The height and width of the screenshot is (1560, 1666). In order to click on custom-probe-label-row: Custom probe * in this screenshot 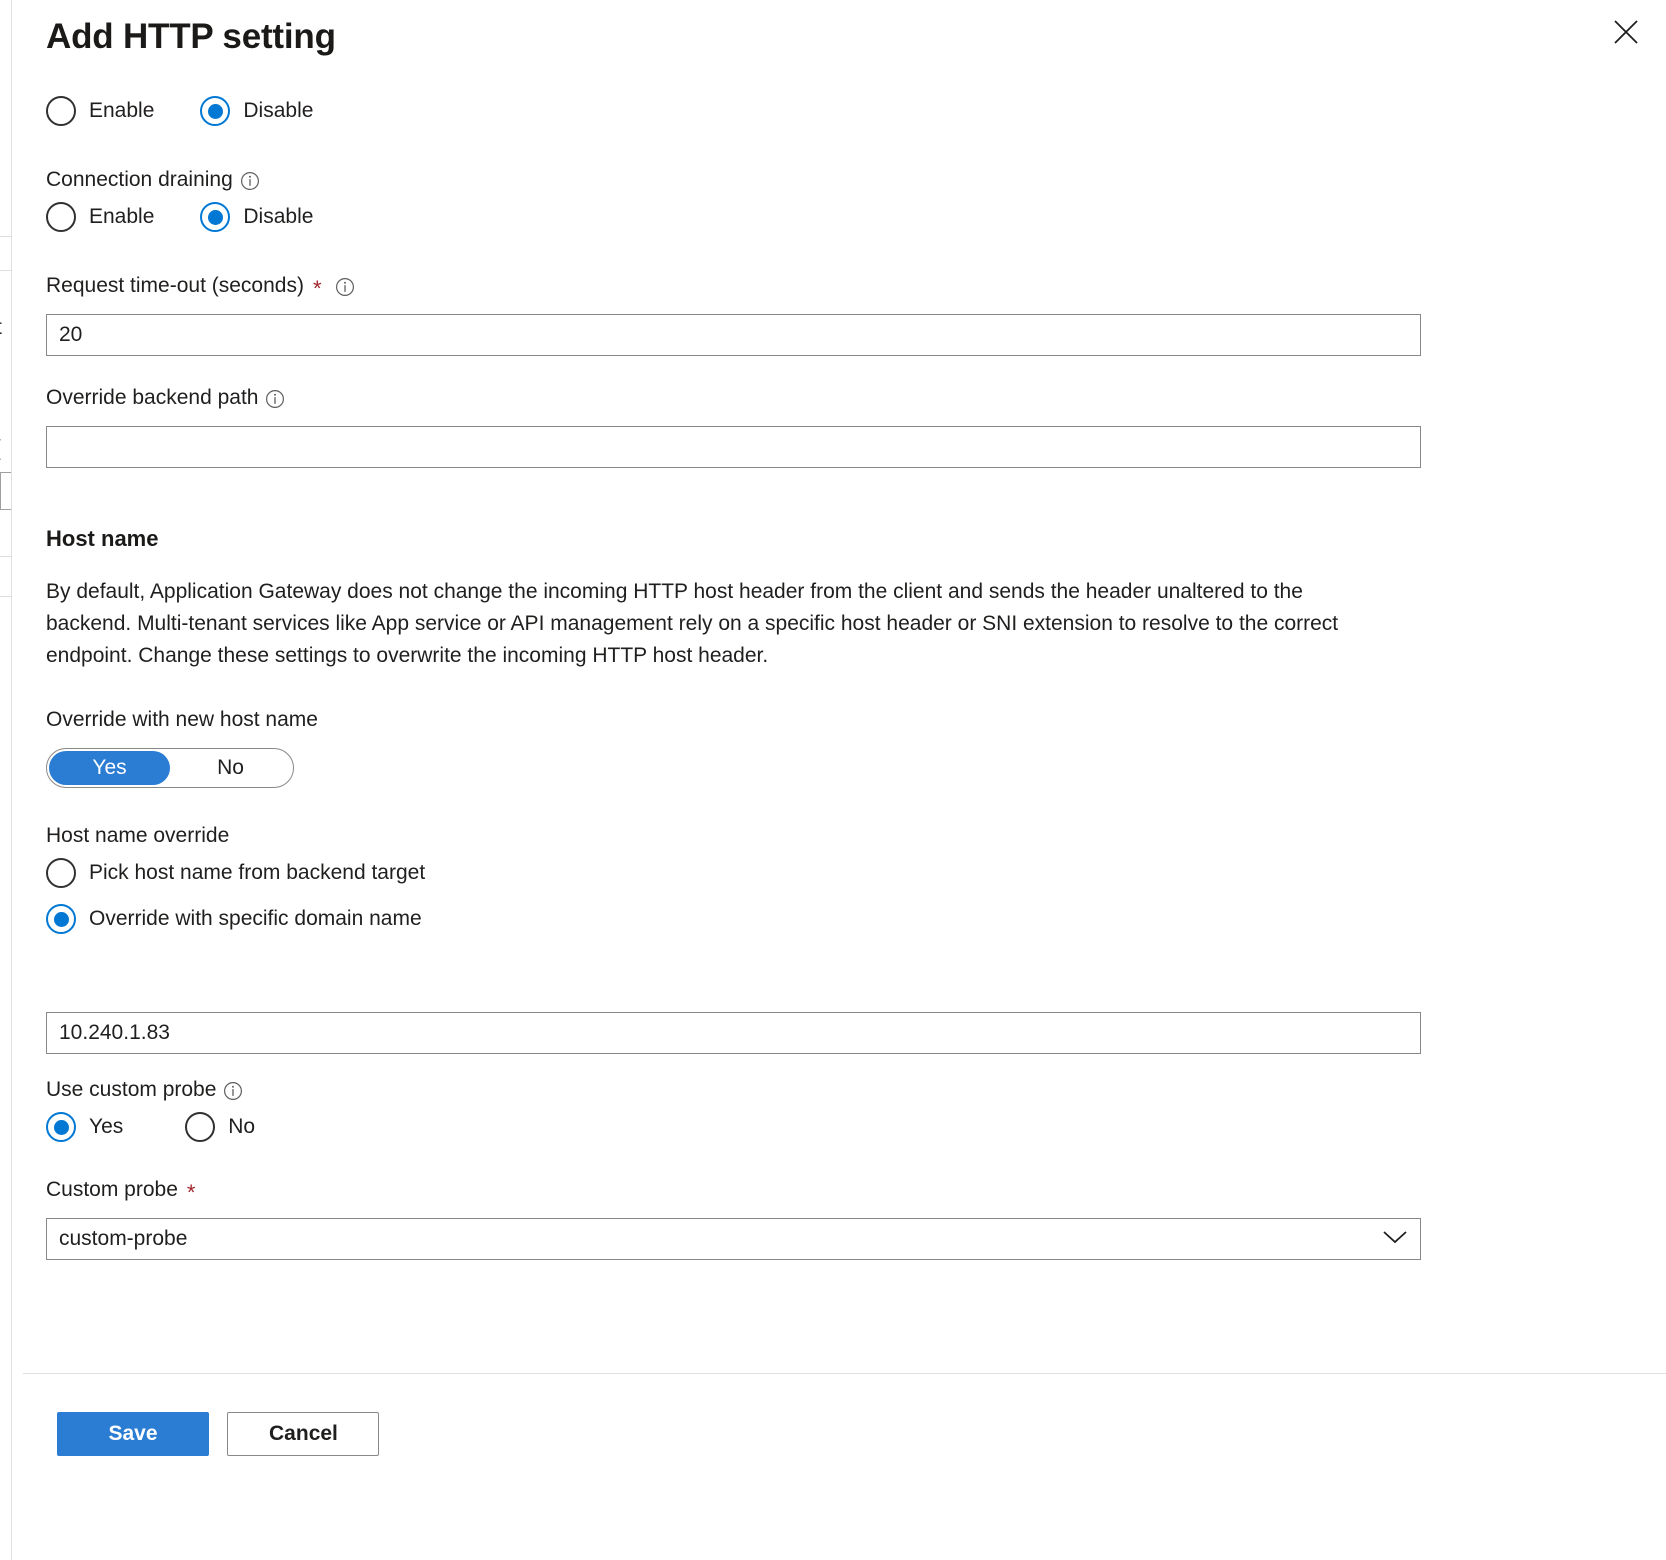, I will do `click(844, 1190)`.